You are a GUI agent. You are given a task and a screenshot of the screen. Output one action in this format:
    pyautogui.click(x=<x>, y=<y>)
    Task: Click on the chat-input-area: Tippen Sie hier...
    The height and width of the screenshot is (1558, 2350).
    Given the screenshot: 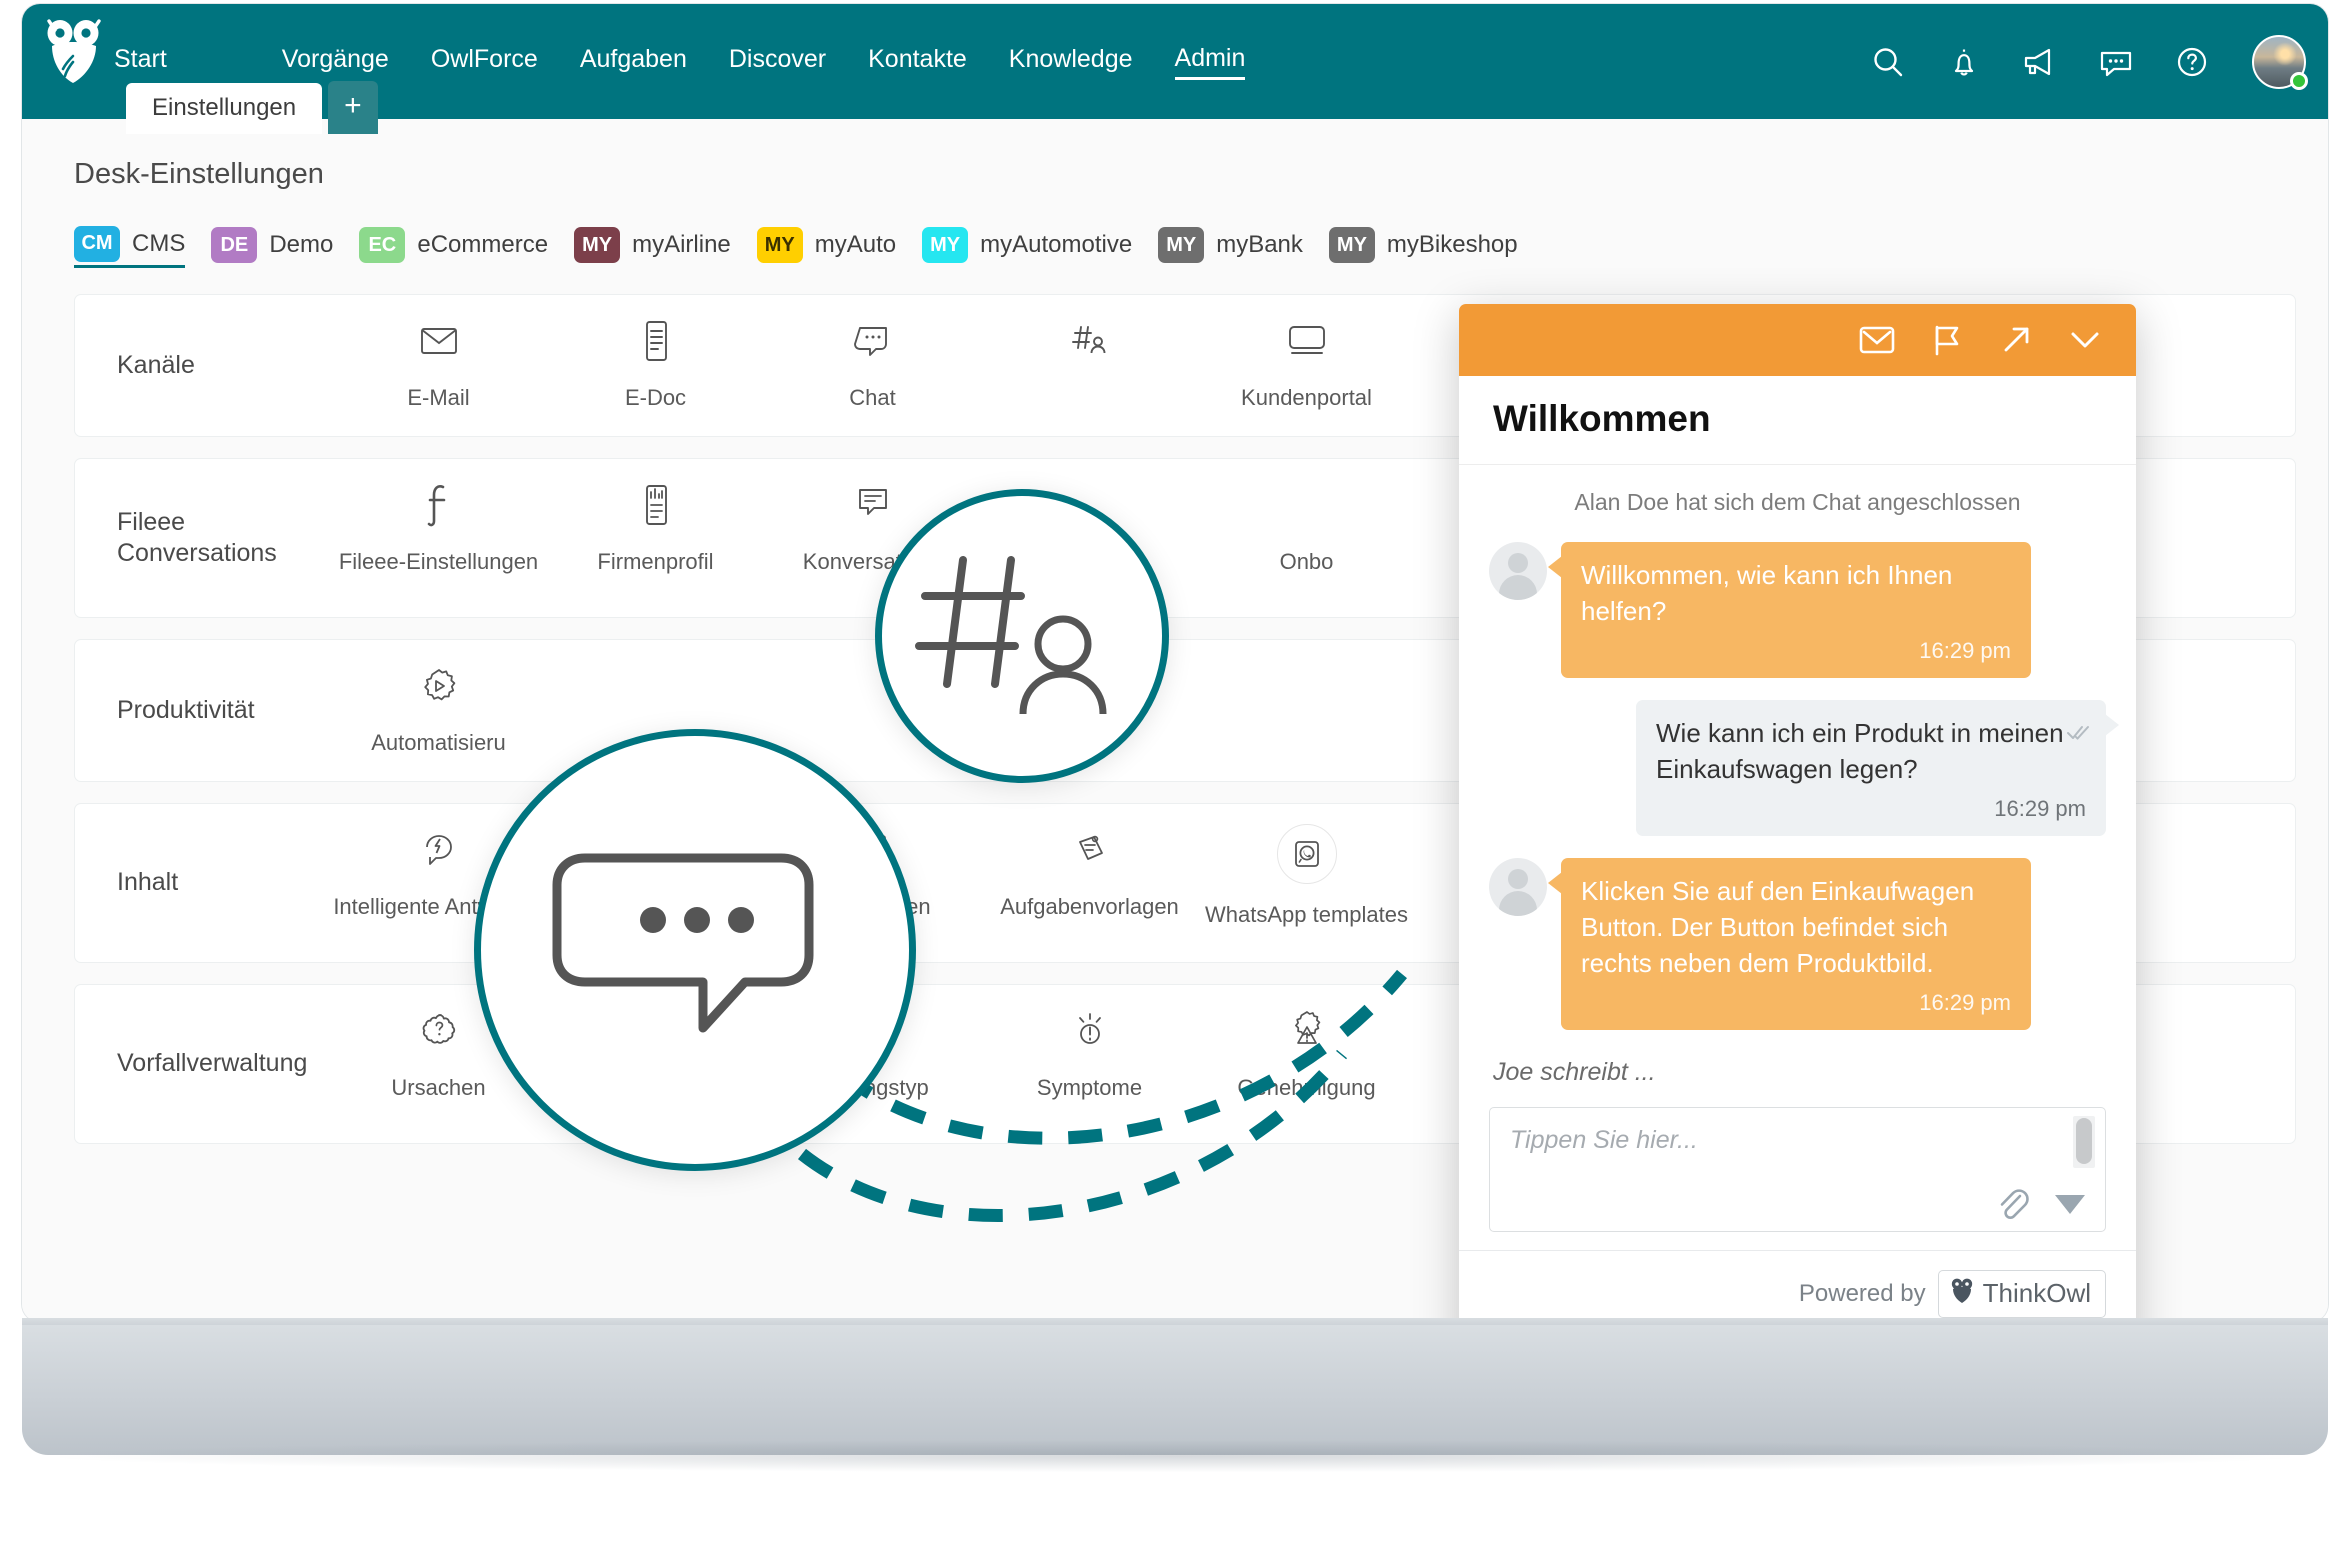 What is the action you would take?
    pyautogui.click(x=1797, y=1178)
    